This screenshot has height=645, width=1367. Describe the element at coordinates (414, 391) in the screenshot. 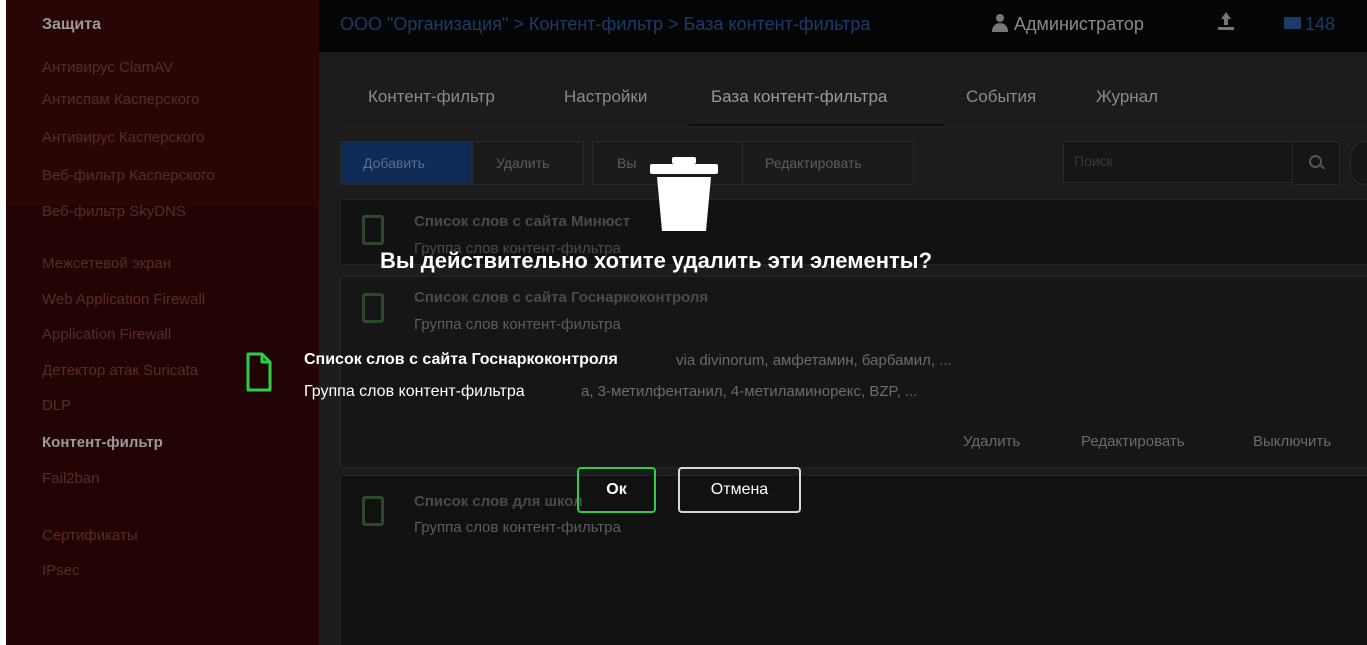

I see `dialog-item-subtitle: Группа слов контент-фильтра` at that location.